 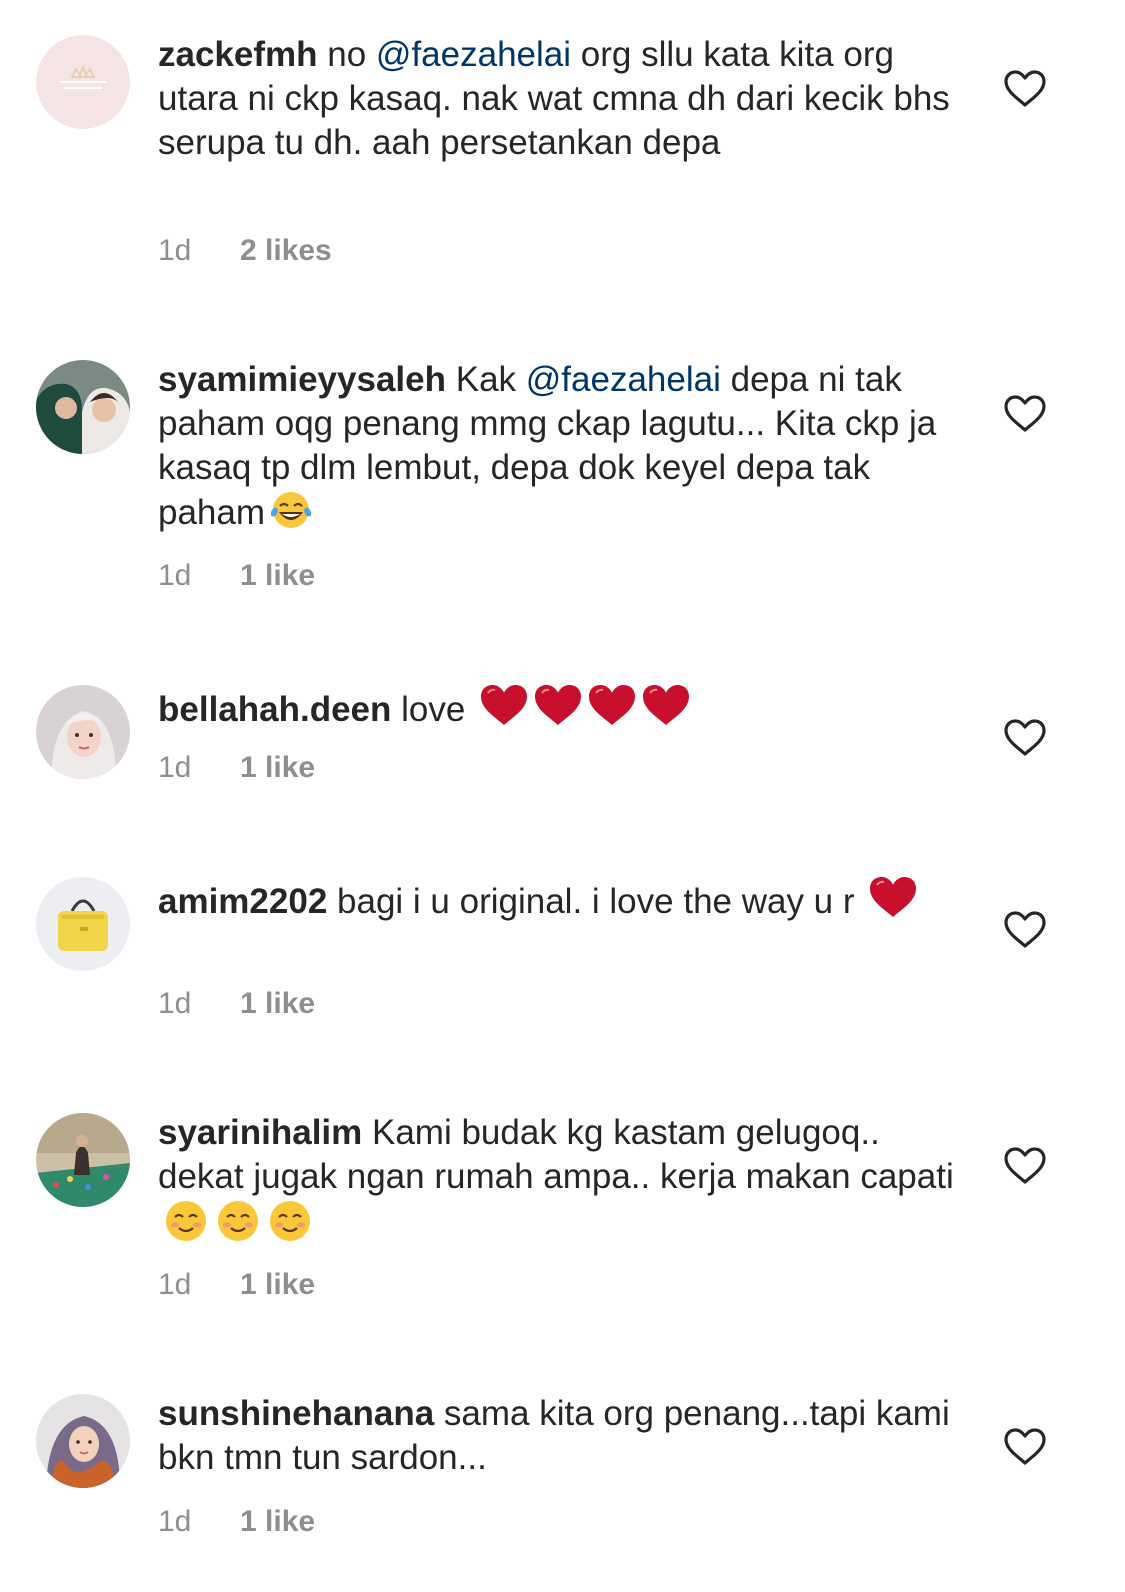 What do you see at coordinates (291, 510) in the screenshot?
I see `tears-of-joy-emoji-icon` at bounding box center [291, 510].